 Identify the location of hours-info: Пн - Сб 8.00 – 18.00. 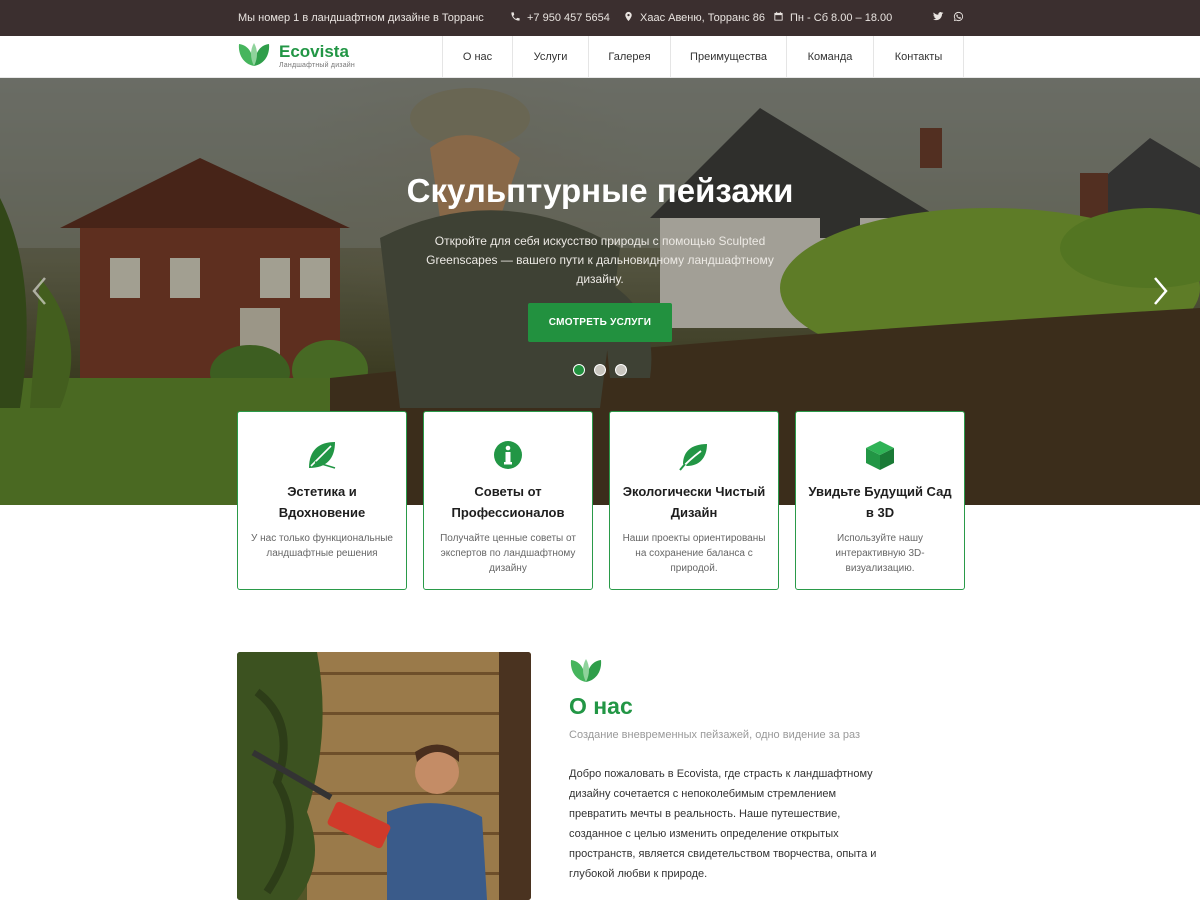
(832, 18).